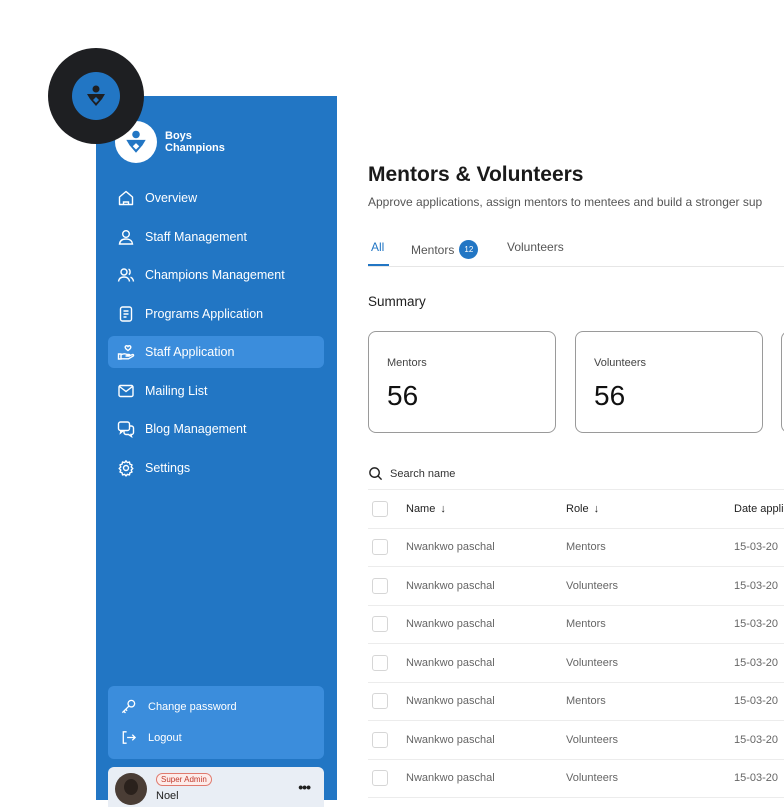 The image size is (784, 807). I want to click on column-header-role: Role ↓, so click(582, 509).